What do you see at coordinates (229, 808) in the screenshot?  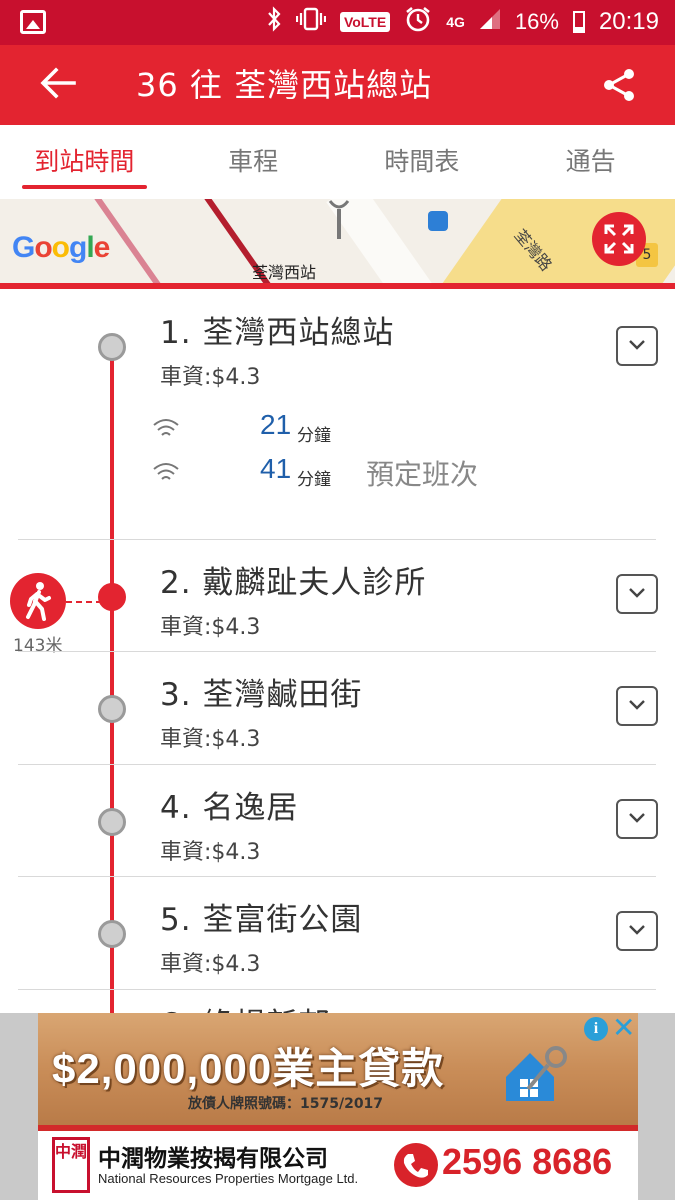 I see `stop-name: 4. 名逸居` at bounding box center [229, 808].